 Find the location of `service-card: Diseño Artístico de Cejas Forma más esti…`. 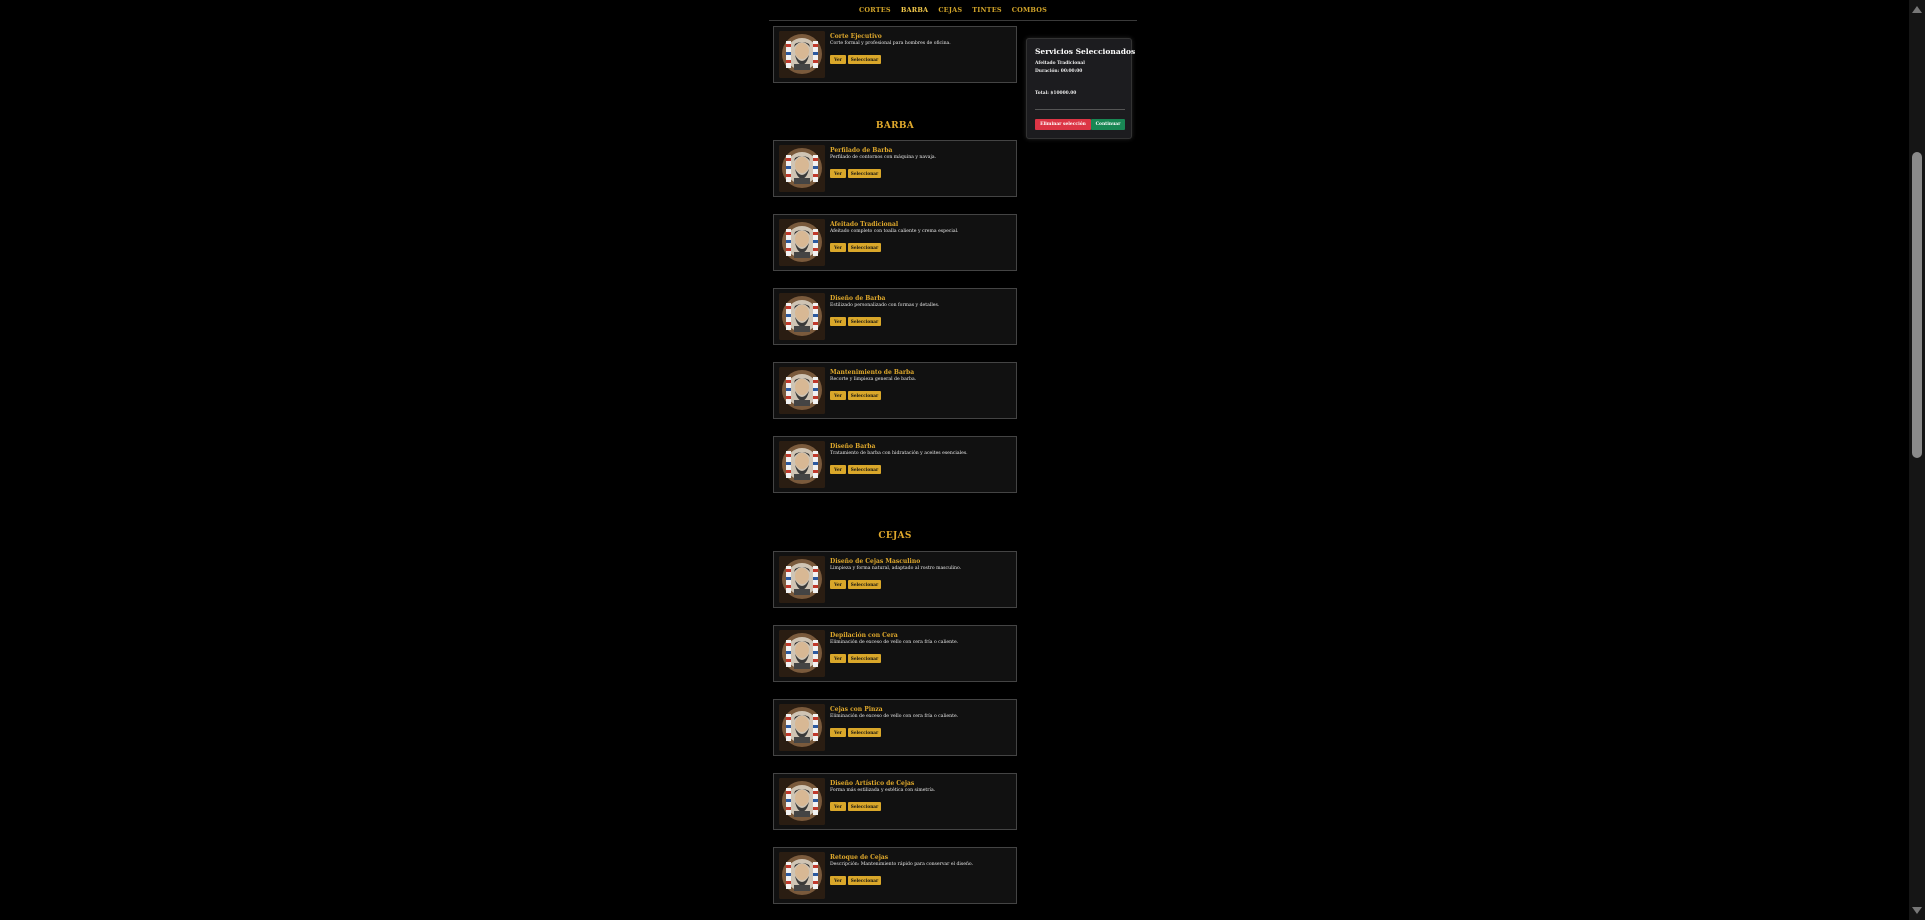

service-card: Diseño Artístico de Cejas Forma más esti… is located at coordinates (895, 801).